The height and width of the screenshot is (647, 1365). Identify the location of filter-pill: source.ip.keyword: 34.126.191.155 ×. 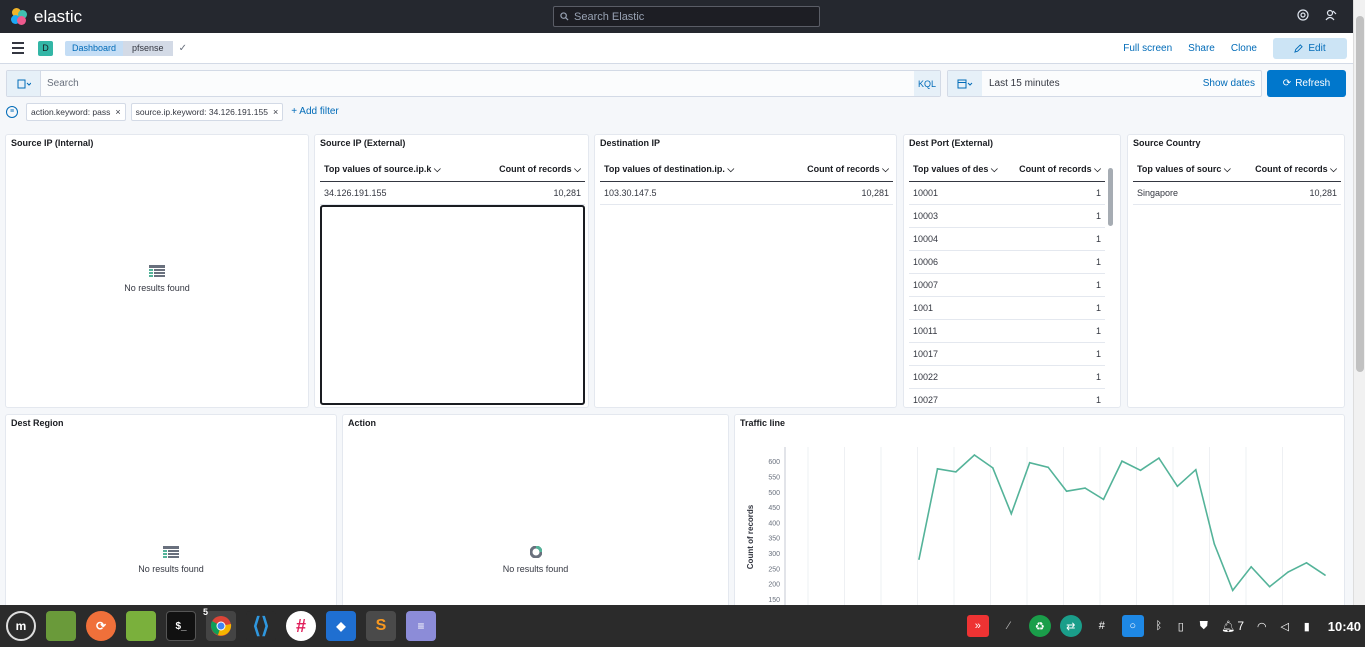
(207, 111).